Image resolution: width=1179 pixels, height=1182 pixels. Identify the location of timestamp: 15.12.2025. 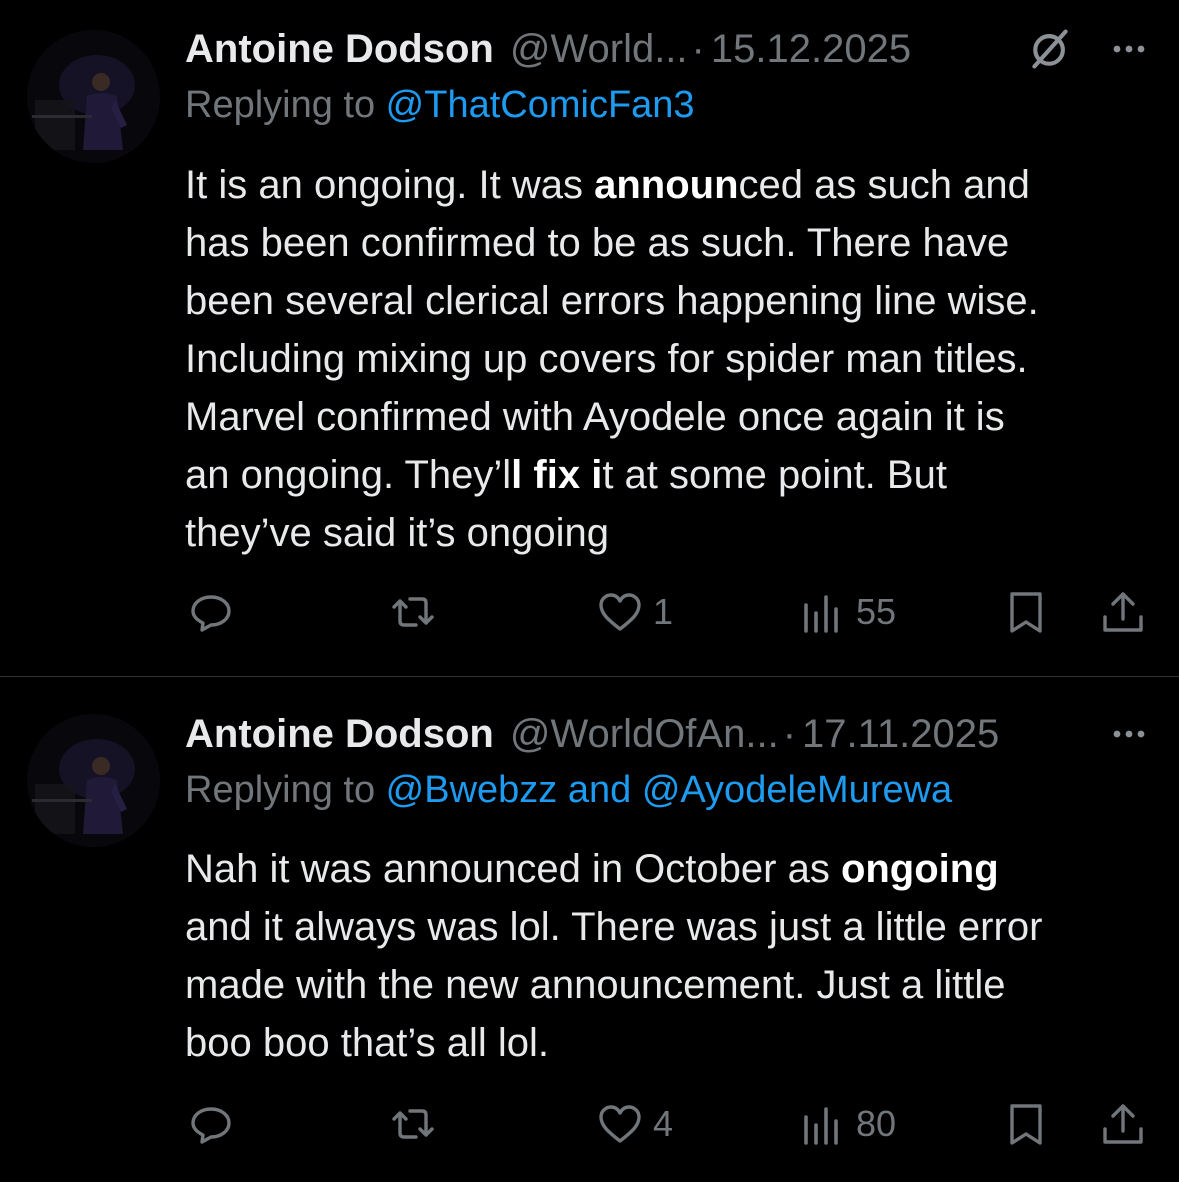
(811, 49).